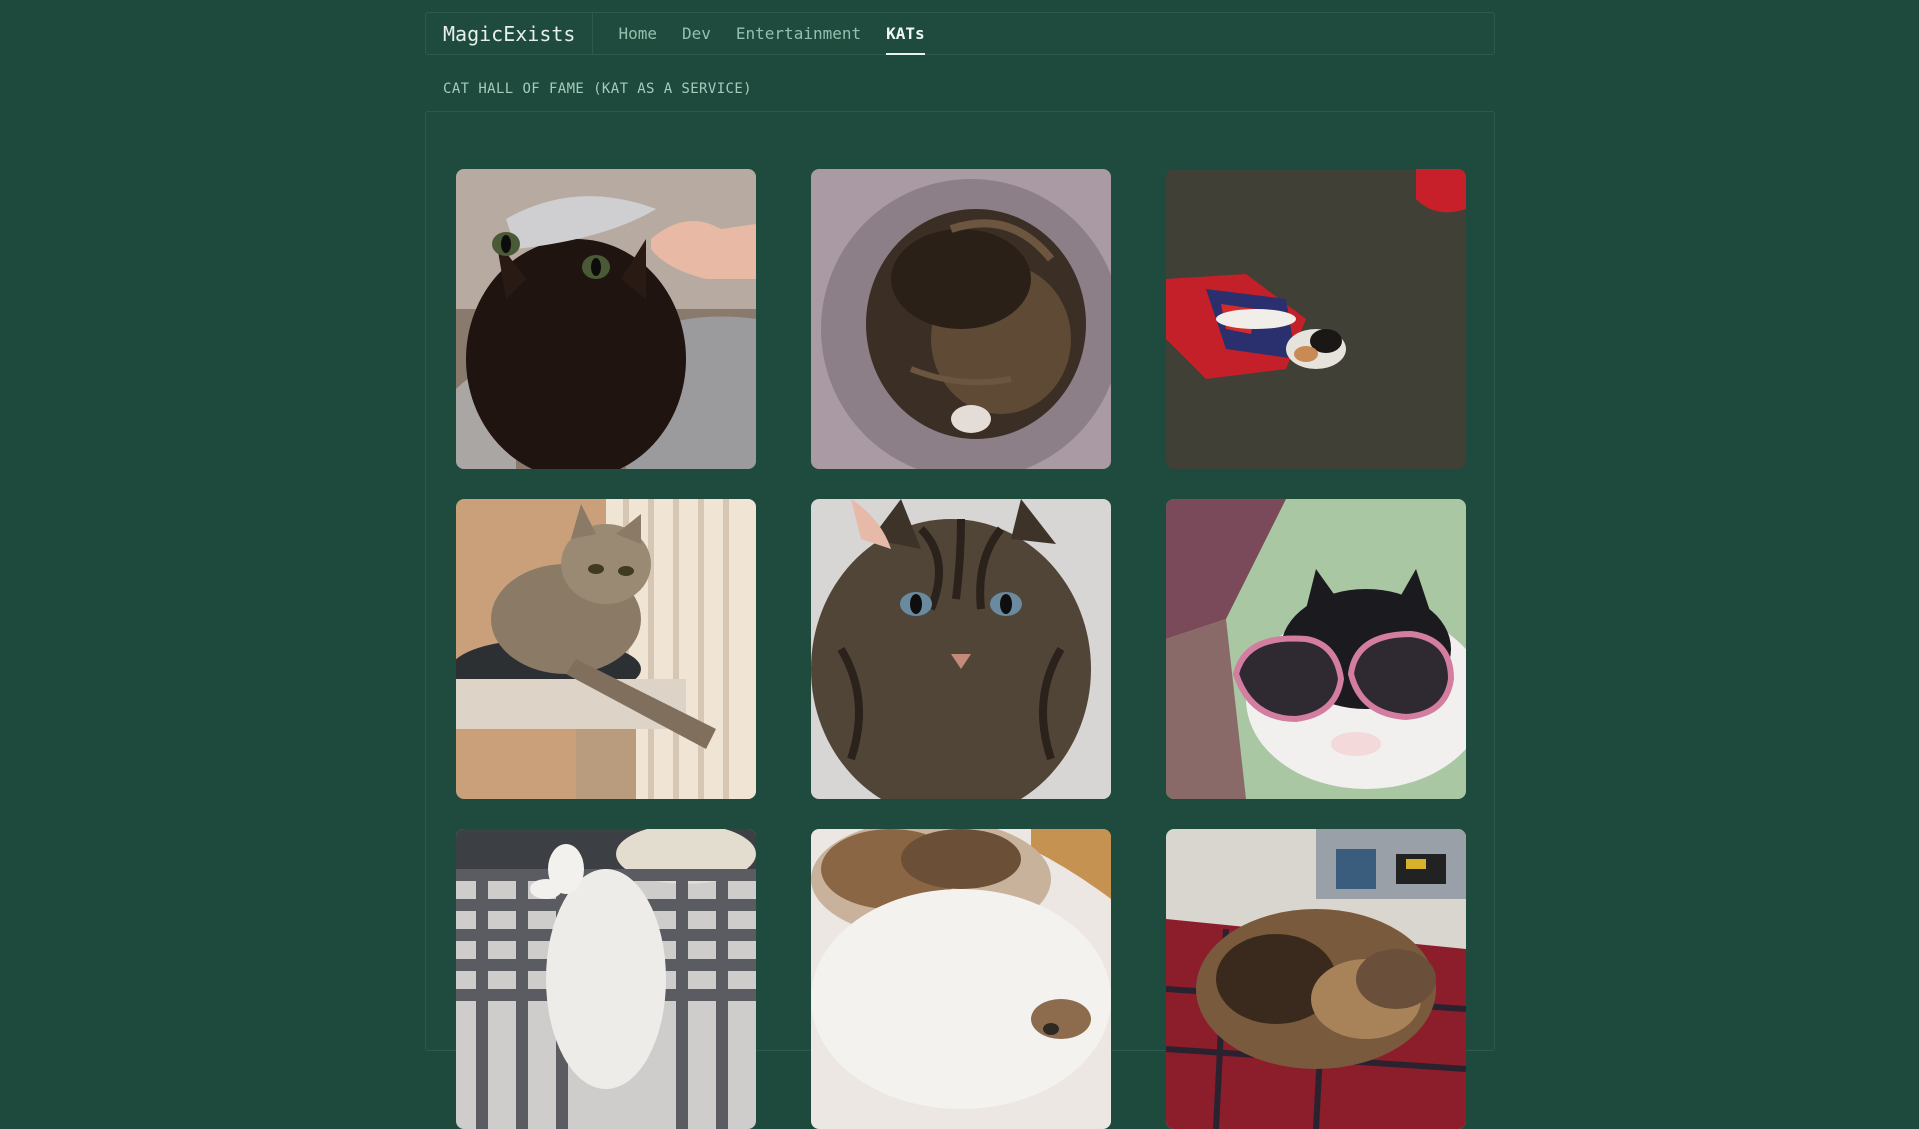  What do you see at coordinates (510, 33) in the screenshot?
I see `brand-logo: MagicExists` at bounding box center [510, 33].